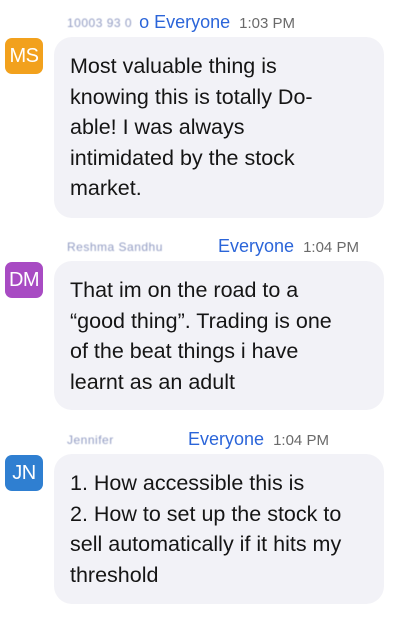 The image size is (420, 619). What do you see at coordinates (144, 22) in the screenshot?
I see `to-label: o` at bounding box center [144, 22].